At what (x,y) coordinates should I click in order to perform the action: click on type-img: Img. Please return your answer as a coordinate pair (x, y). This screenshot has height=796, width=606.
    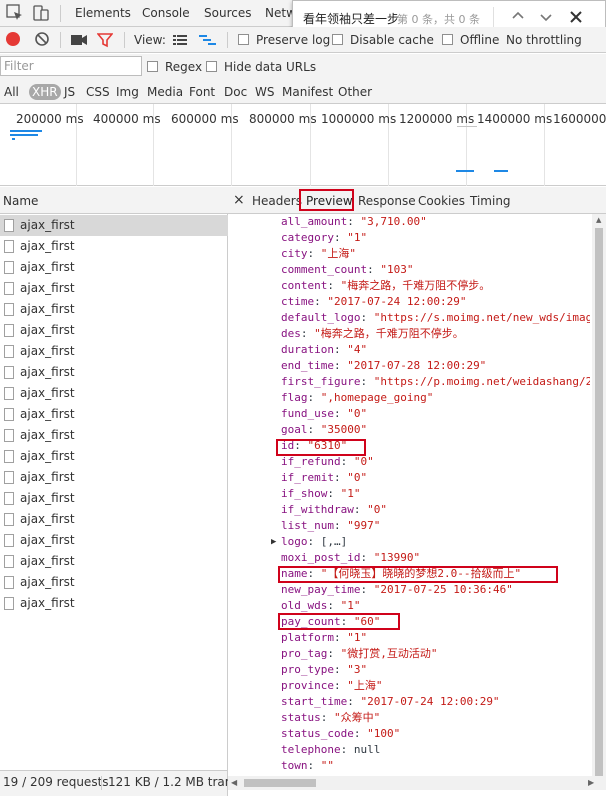
    Looking at the image, I should click on (127, 92).